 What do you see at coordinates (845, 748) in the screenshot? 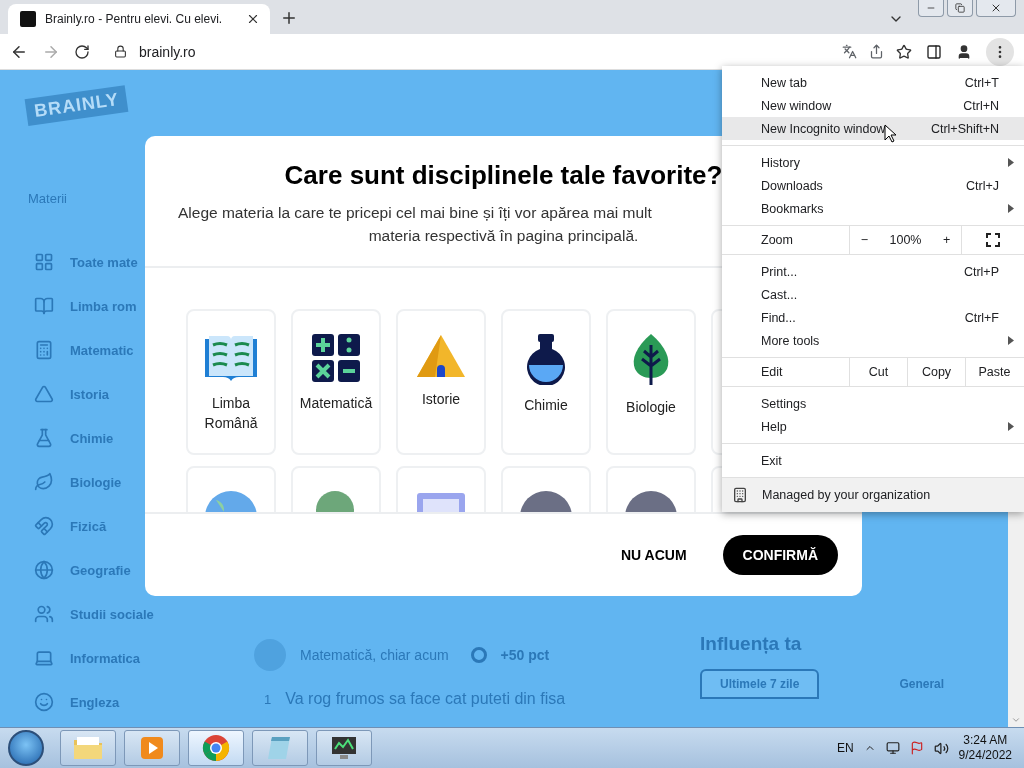
I see `language-indicator: EN` at bounding box center [845, 748].